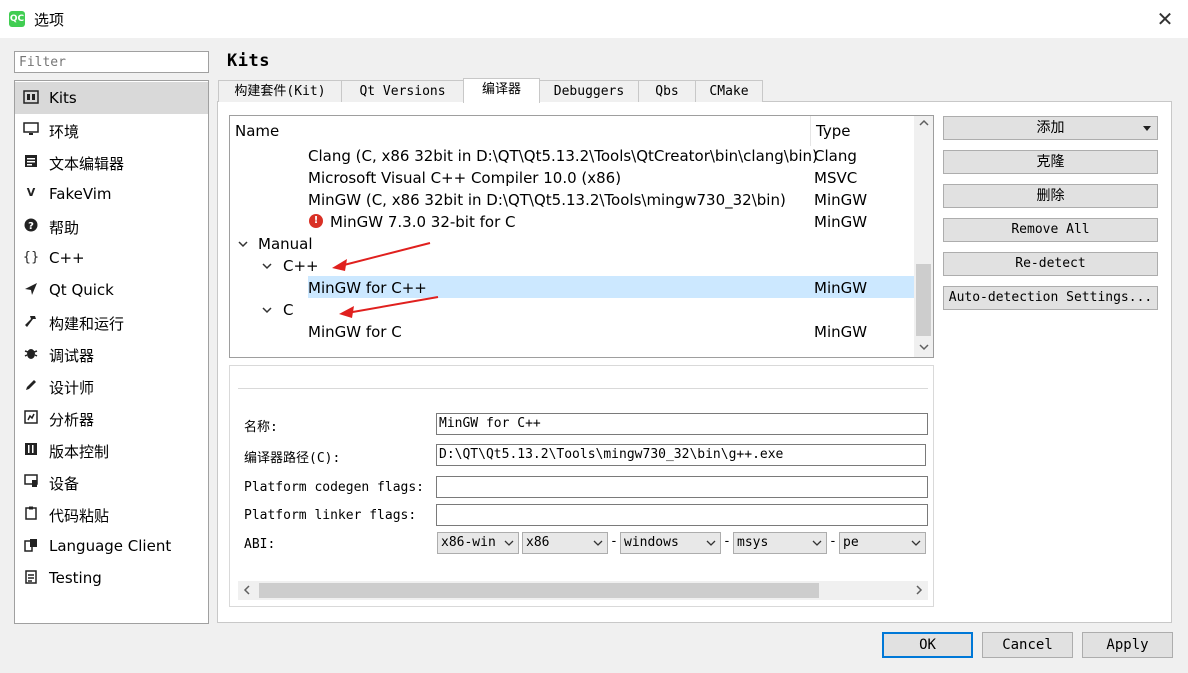 Image resolution: width=1188 pixels, height=673 pixels. What do you see at coordinates (589, 91) in the screenshot?
I see `tab-debuggers: Debuggers` at bounding box center [589, 91].